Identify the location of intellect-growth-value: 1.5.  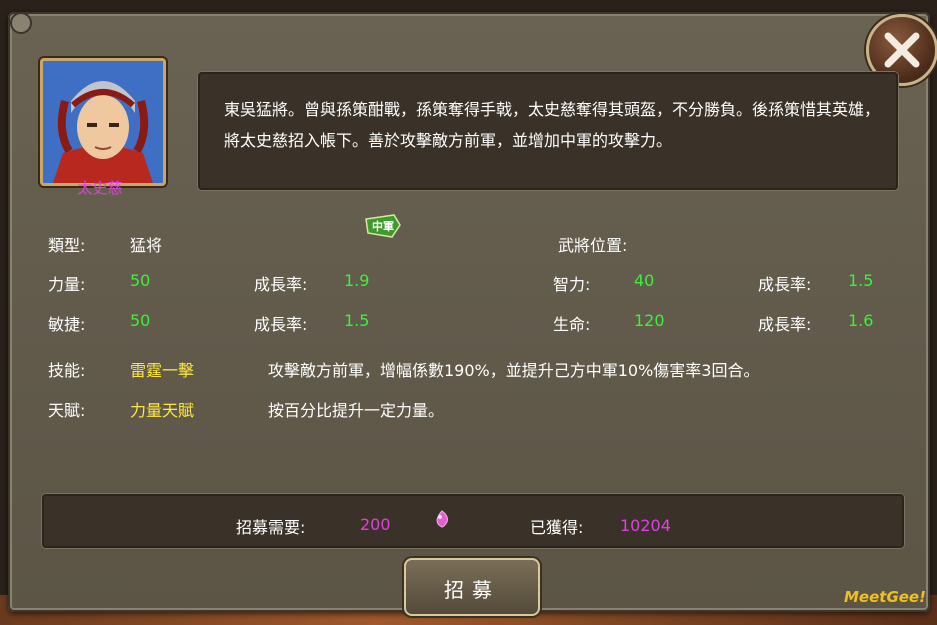
(861, 280).